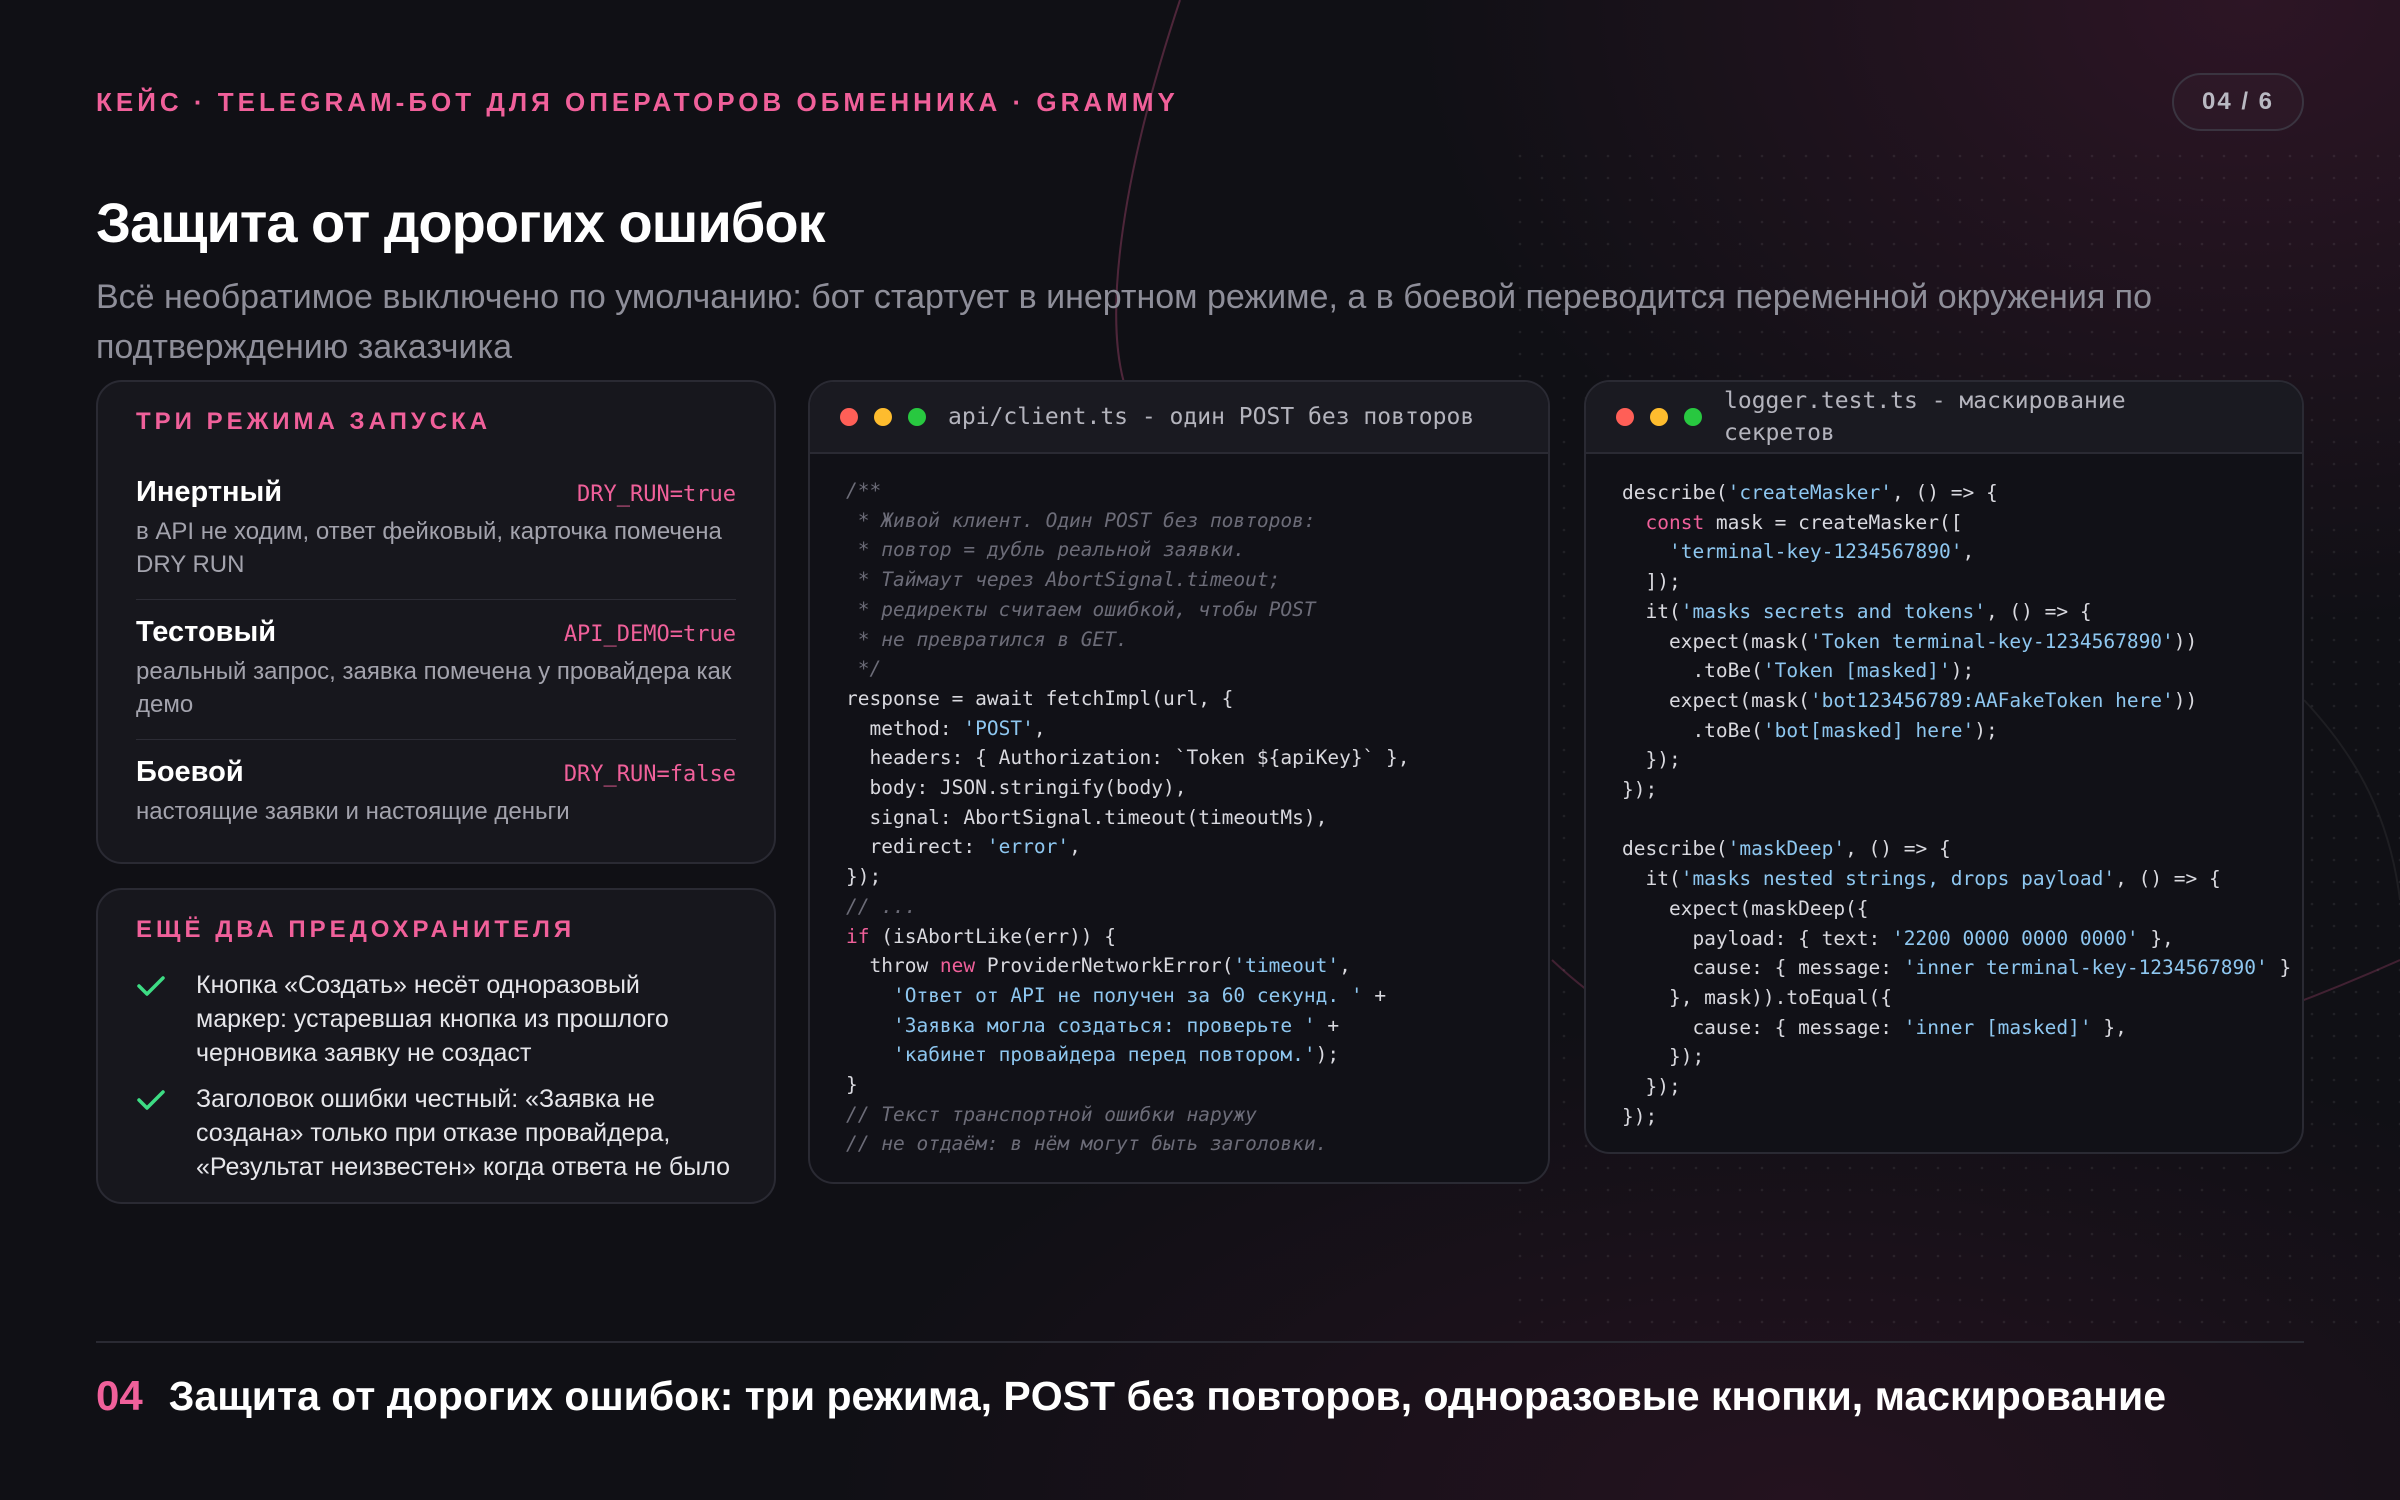 This screenshot has height=1500, width=2400. Describe the element at coordinates (206, 632) in the screenshot. I see `mode-name: Тестовый` at that location.